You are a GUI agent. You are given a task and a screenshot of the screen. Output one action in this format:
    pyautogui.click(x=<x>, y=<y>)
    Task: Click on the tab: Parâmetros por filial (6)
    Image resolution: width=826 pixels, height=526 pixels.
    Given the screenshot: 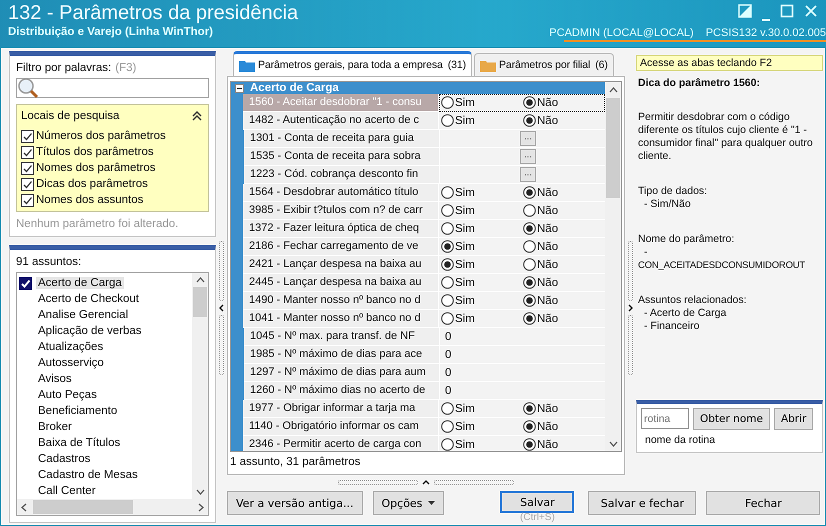 What is the action you would take?
    pyautogui.click(x=544, y=64)
    